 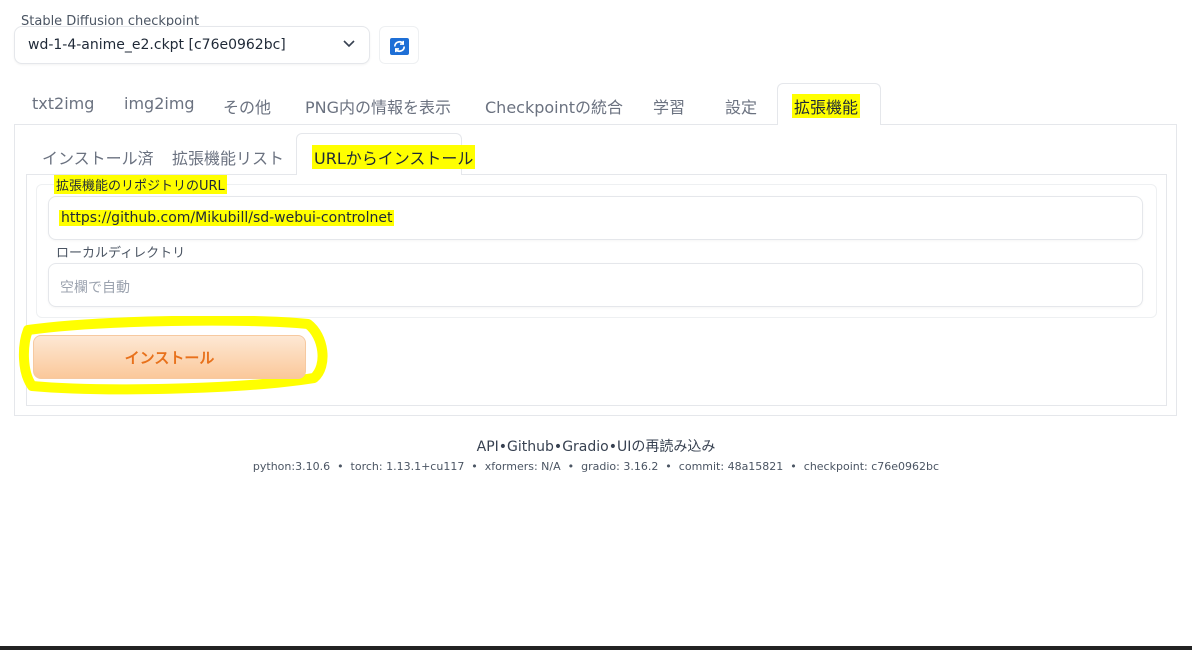 I want to click on reload-ui-link: UIの再読み込み, so click(x=666, y=447).